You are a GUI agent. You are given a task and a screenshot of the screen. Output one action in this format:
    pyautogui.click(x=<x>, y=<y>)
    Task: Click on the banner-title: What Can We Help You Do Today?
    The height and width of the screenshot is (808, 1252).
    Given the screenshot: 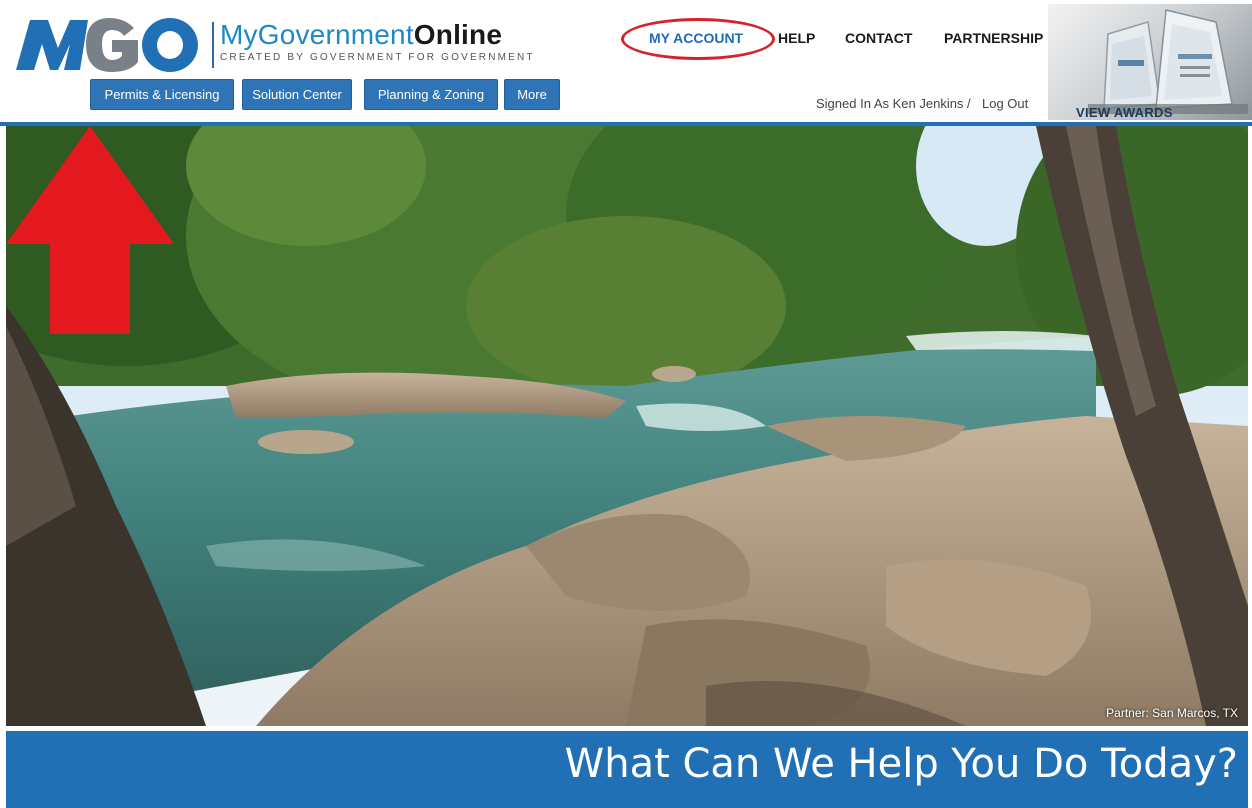 What is the action you would take?
    pyautogui.click(x=901, y=764)
    